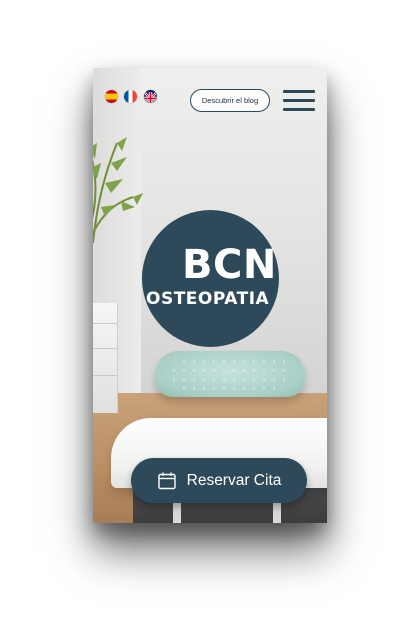  Describe the element at coordinates (166, 480) in the screenshot. I see `calendar-icon` at that location.